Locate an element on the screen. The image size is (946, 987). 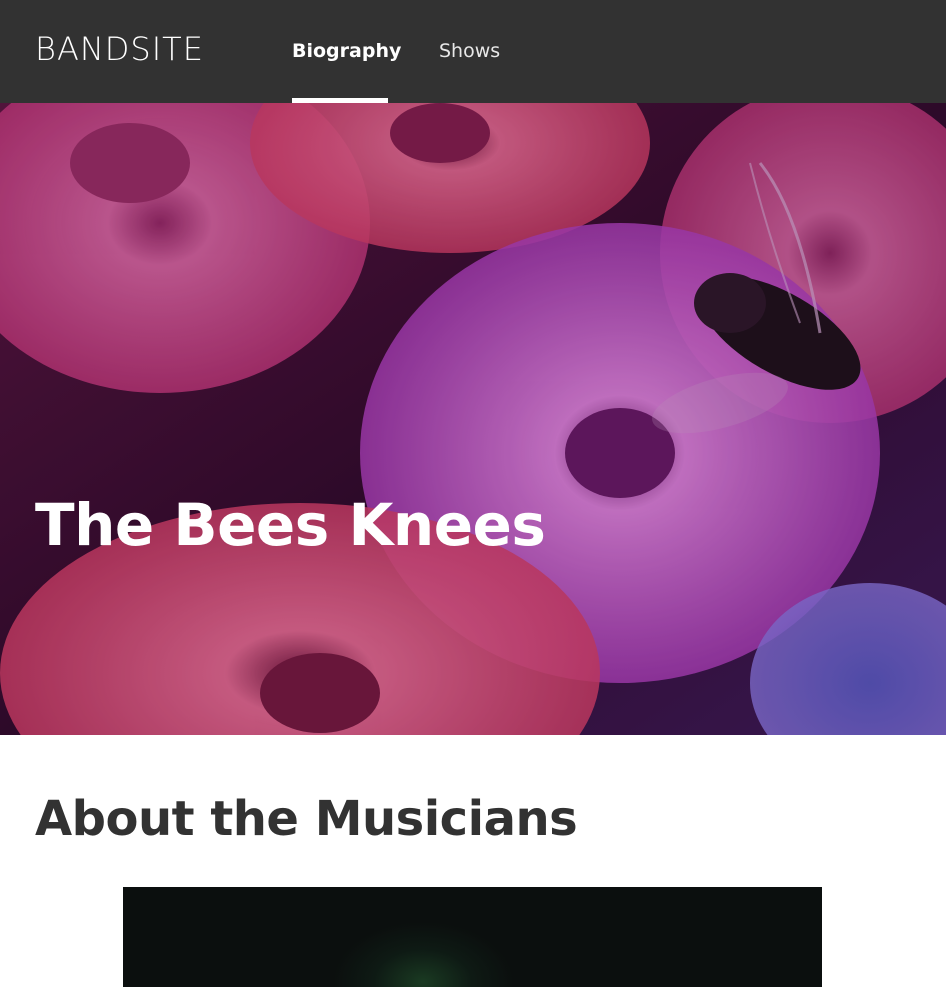
nav-link-shows: Shows is located at coordinates (469, 51).